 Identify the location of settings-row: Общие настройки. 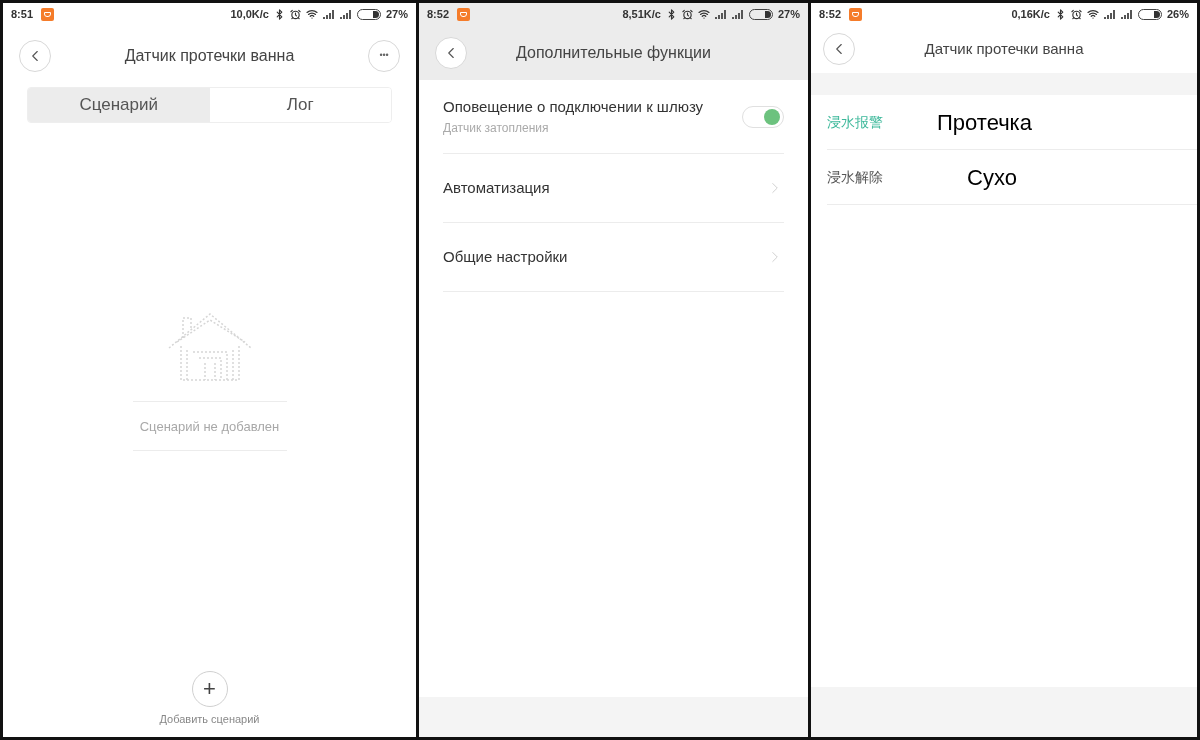
(613, 257).